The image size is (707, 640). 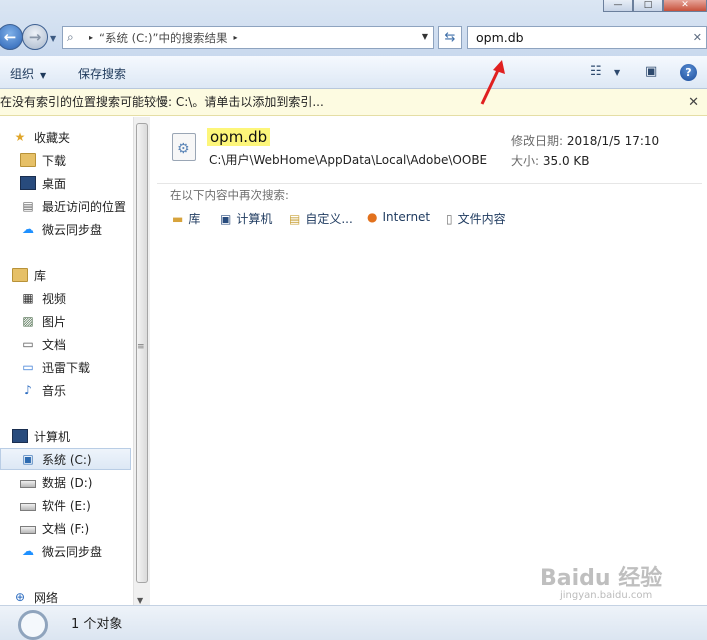 I want to click on nav-item-music: ♪ 音乐, so click(x=85, y=390).